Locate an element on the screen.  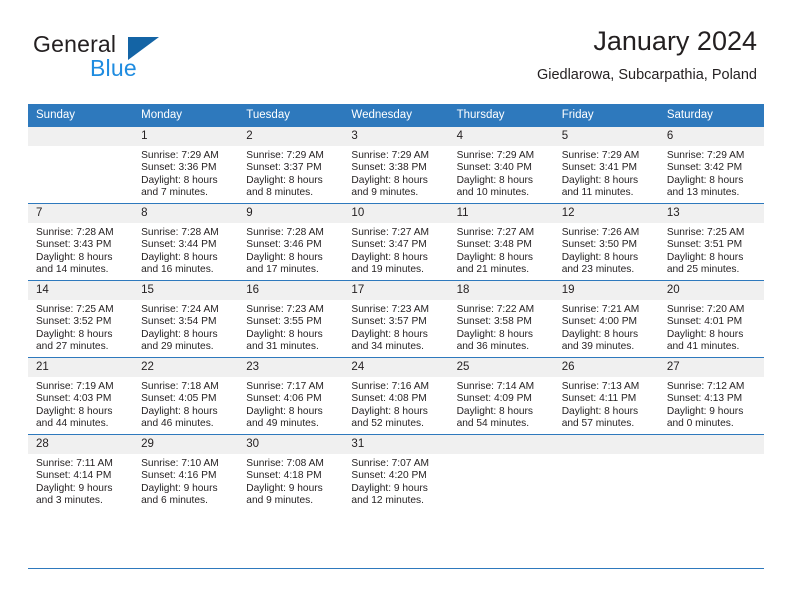
day-number: 22 is located at coordinates (186, 367).